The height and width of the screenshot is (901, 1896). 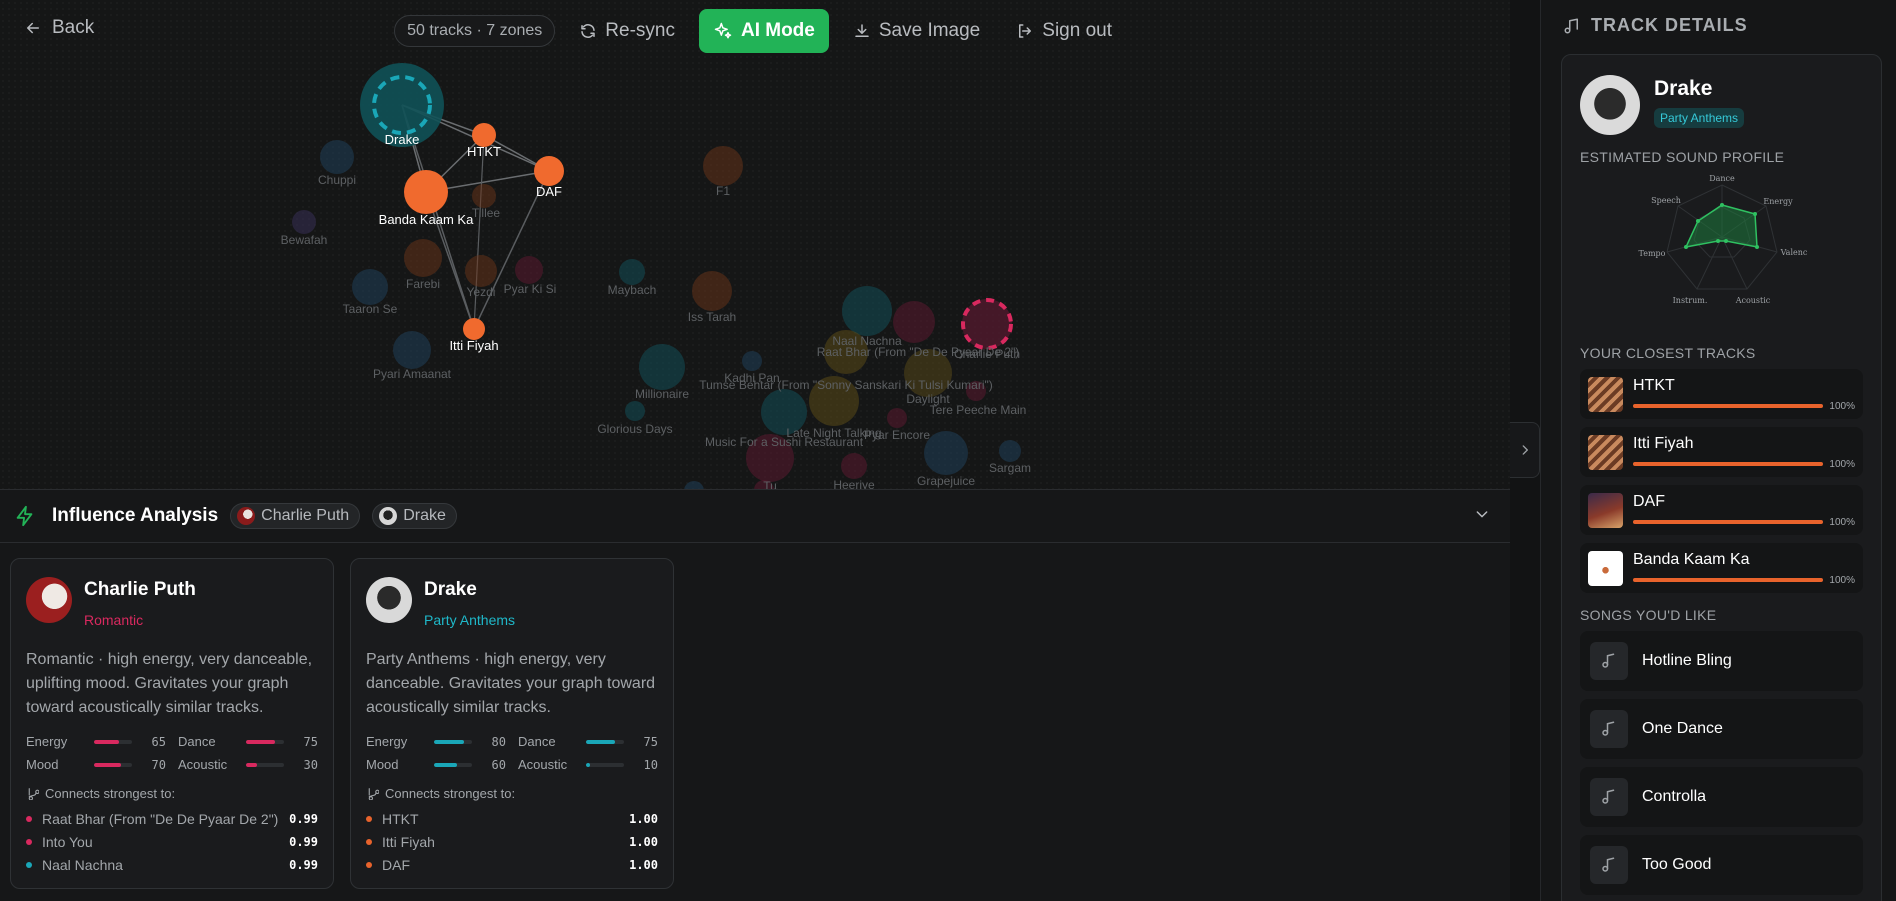 I want to click on recommended-song-item: Controlla, so click(x=1721, y=797).